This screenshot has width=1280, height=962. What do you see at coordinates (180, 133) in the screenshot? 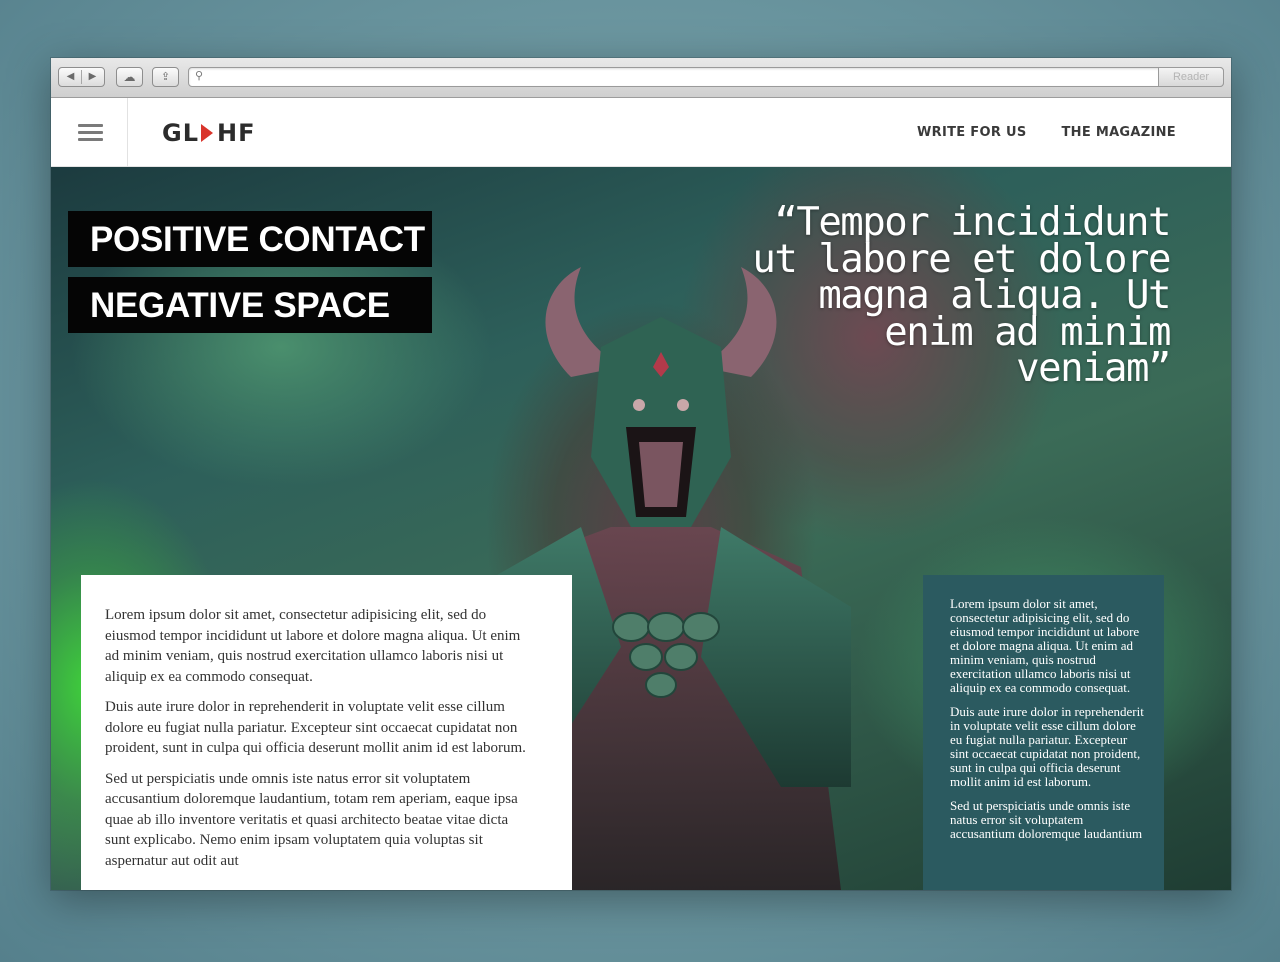
I see `logo-text-left: GL` at bounding box center [180, 133].